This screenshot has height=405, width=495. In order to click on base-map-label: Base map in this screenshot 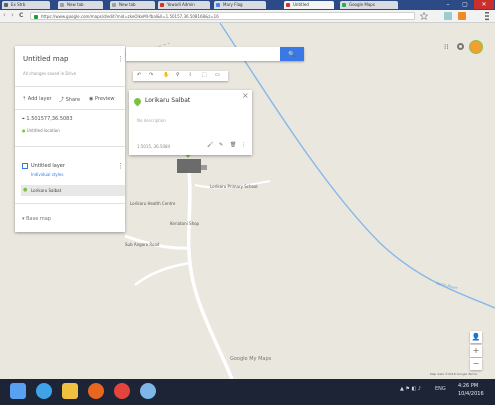, I will do `click(38, 219)`.